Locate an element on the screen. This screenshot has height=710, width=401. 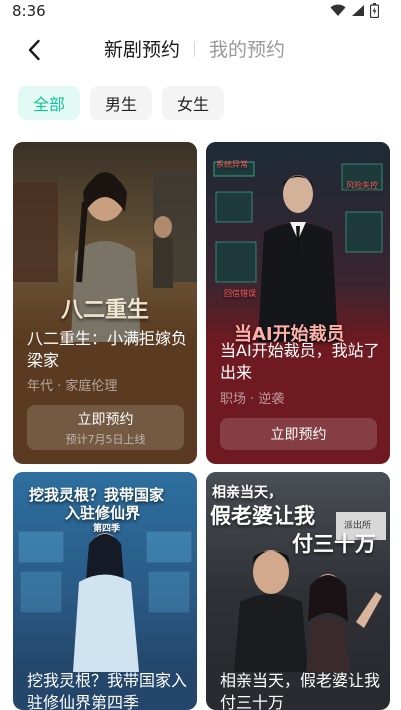
tab-new-drama-reservations: 新剧预约 is located at coordinates (142, 48).